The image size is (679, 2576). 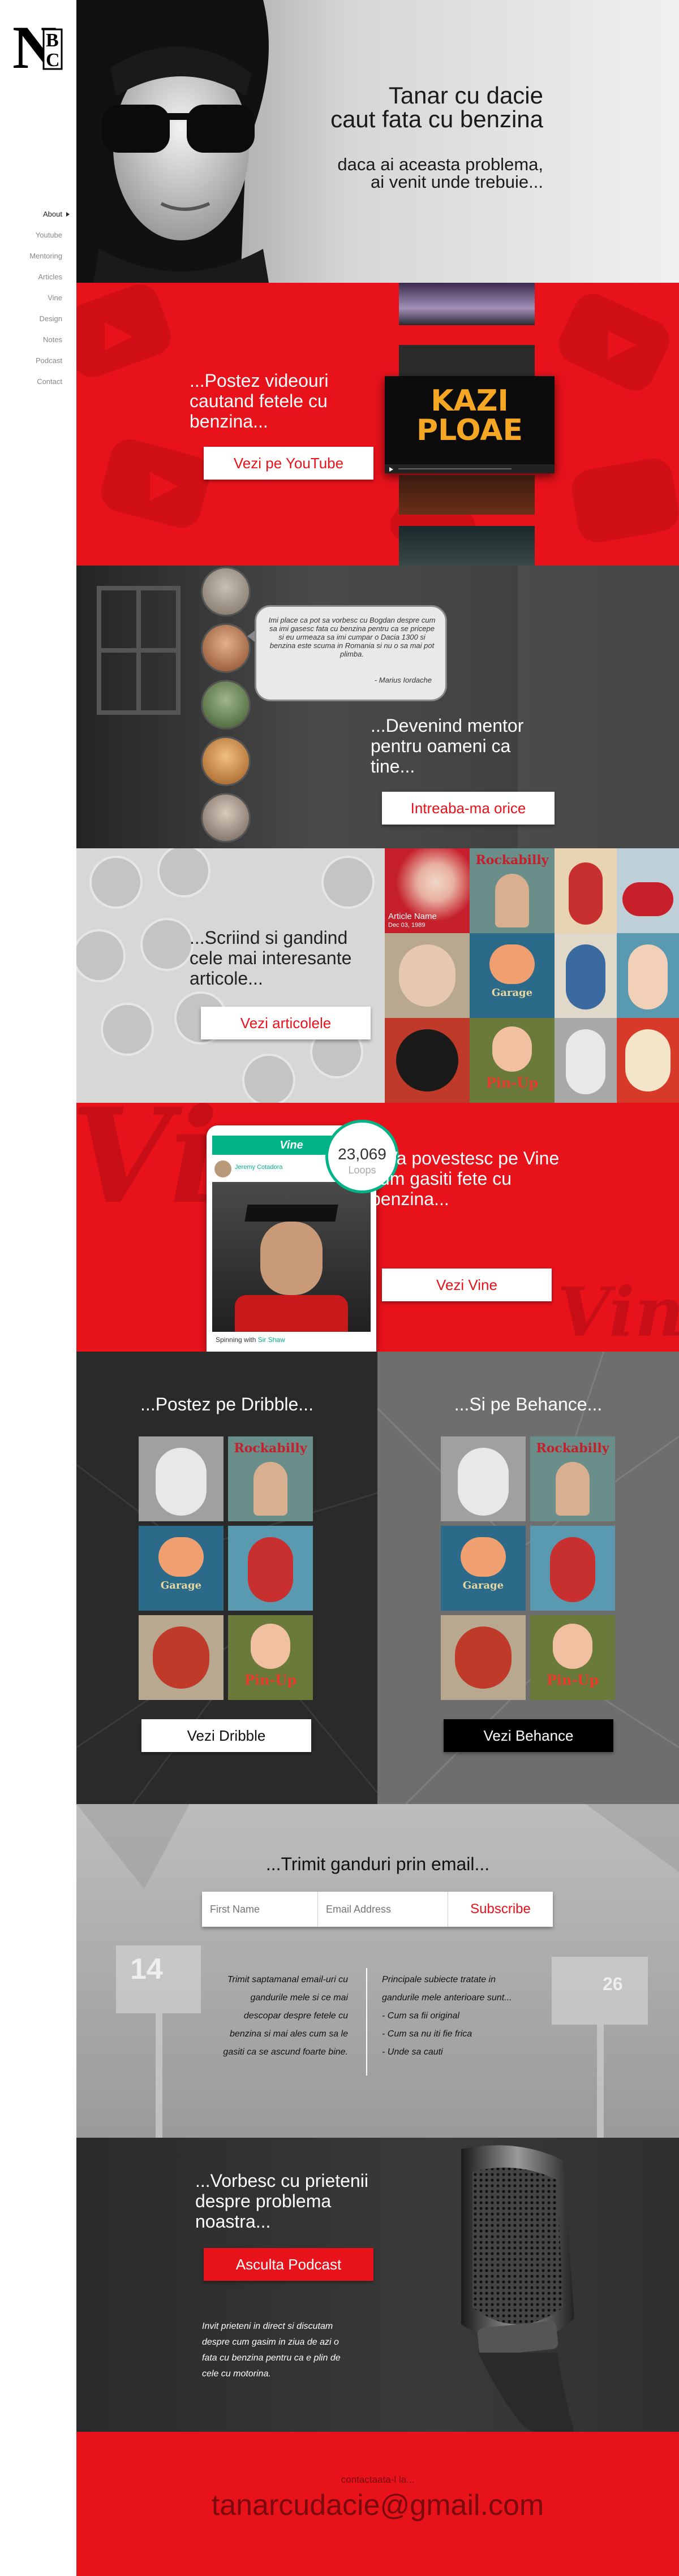 What do you see at coordinates (517, 2288) in the screenshot?
I see `microphone-image` at bounding box center [517, 2288].